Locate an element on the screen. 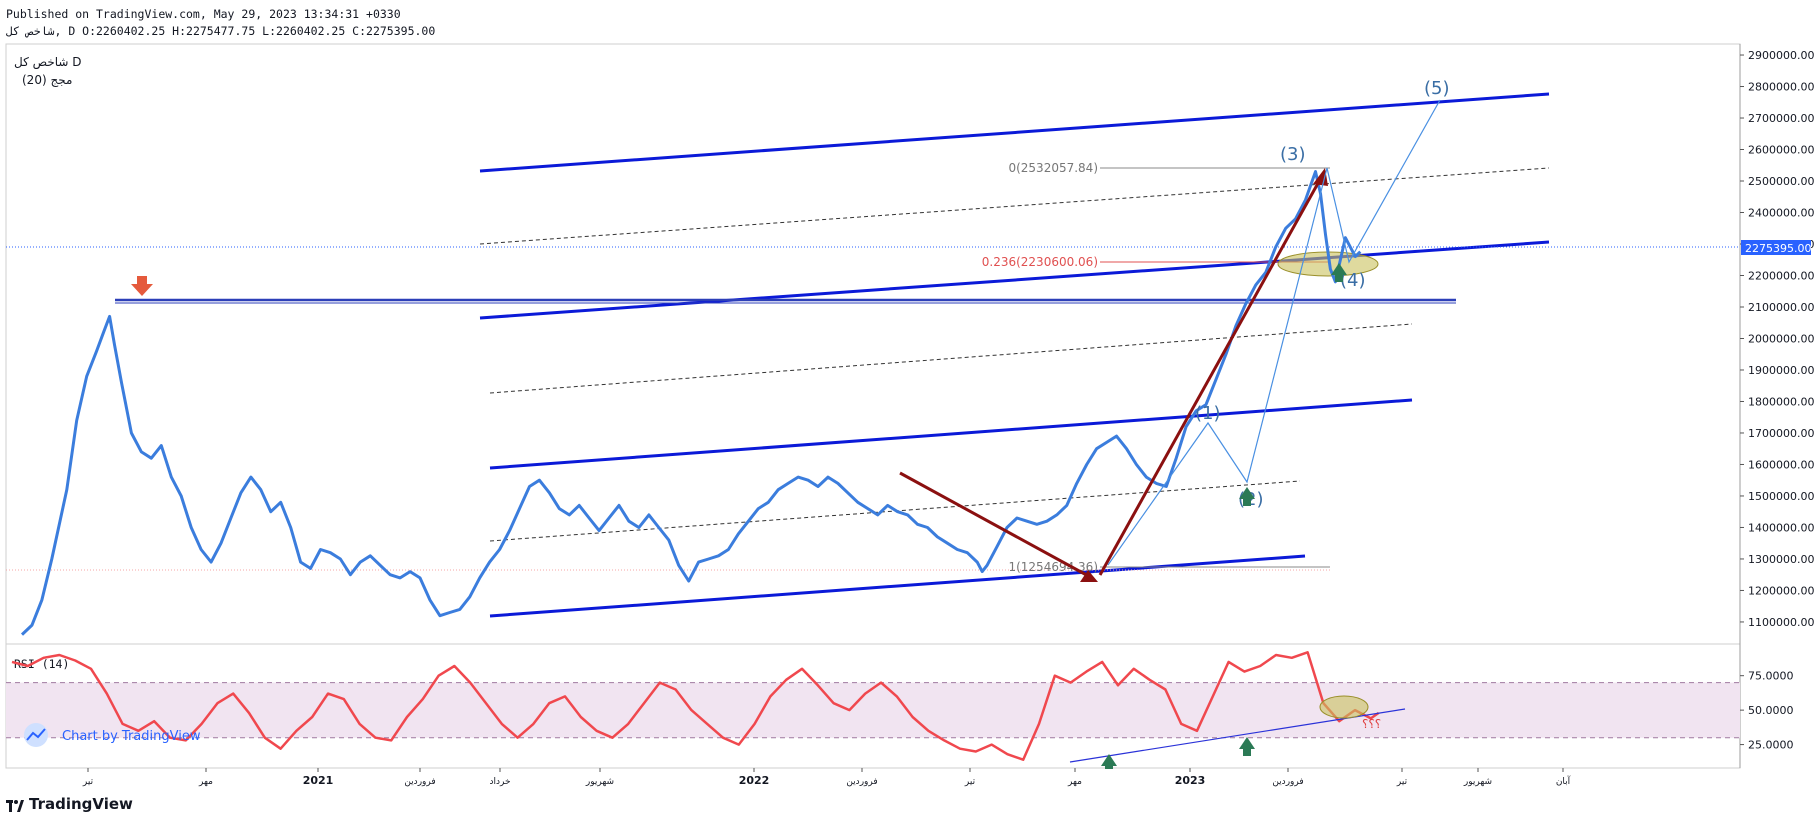  rsi-band is located at coordinates (873, 710).